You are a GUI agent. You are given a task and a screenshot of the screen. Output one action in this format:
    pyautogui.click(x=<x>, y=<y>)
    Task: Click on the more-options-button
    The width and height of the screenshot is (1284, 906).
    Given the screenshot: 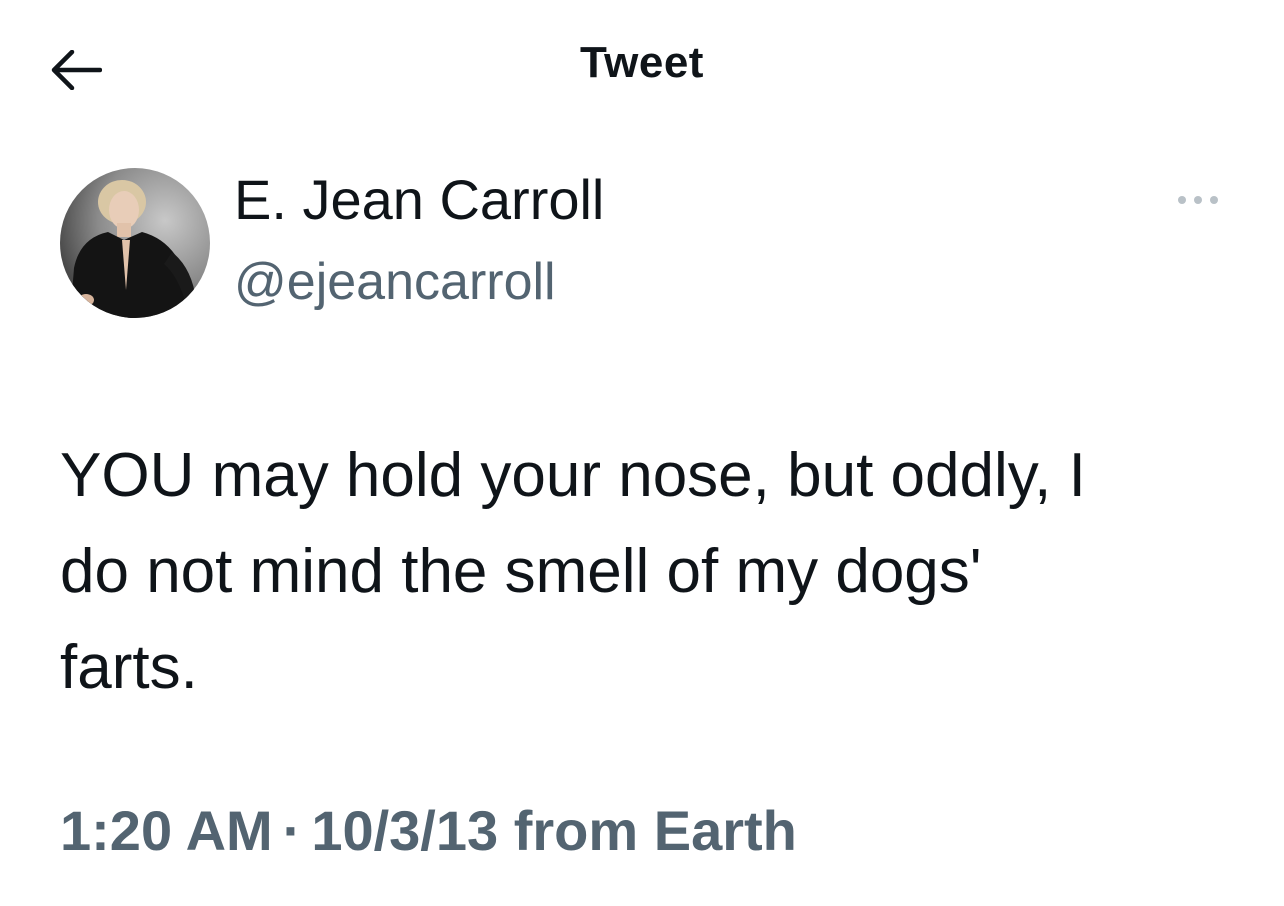 What is the action you would take?
    pyautogui.click(x=1198, y=200)
    